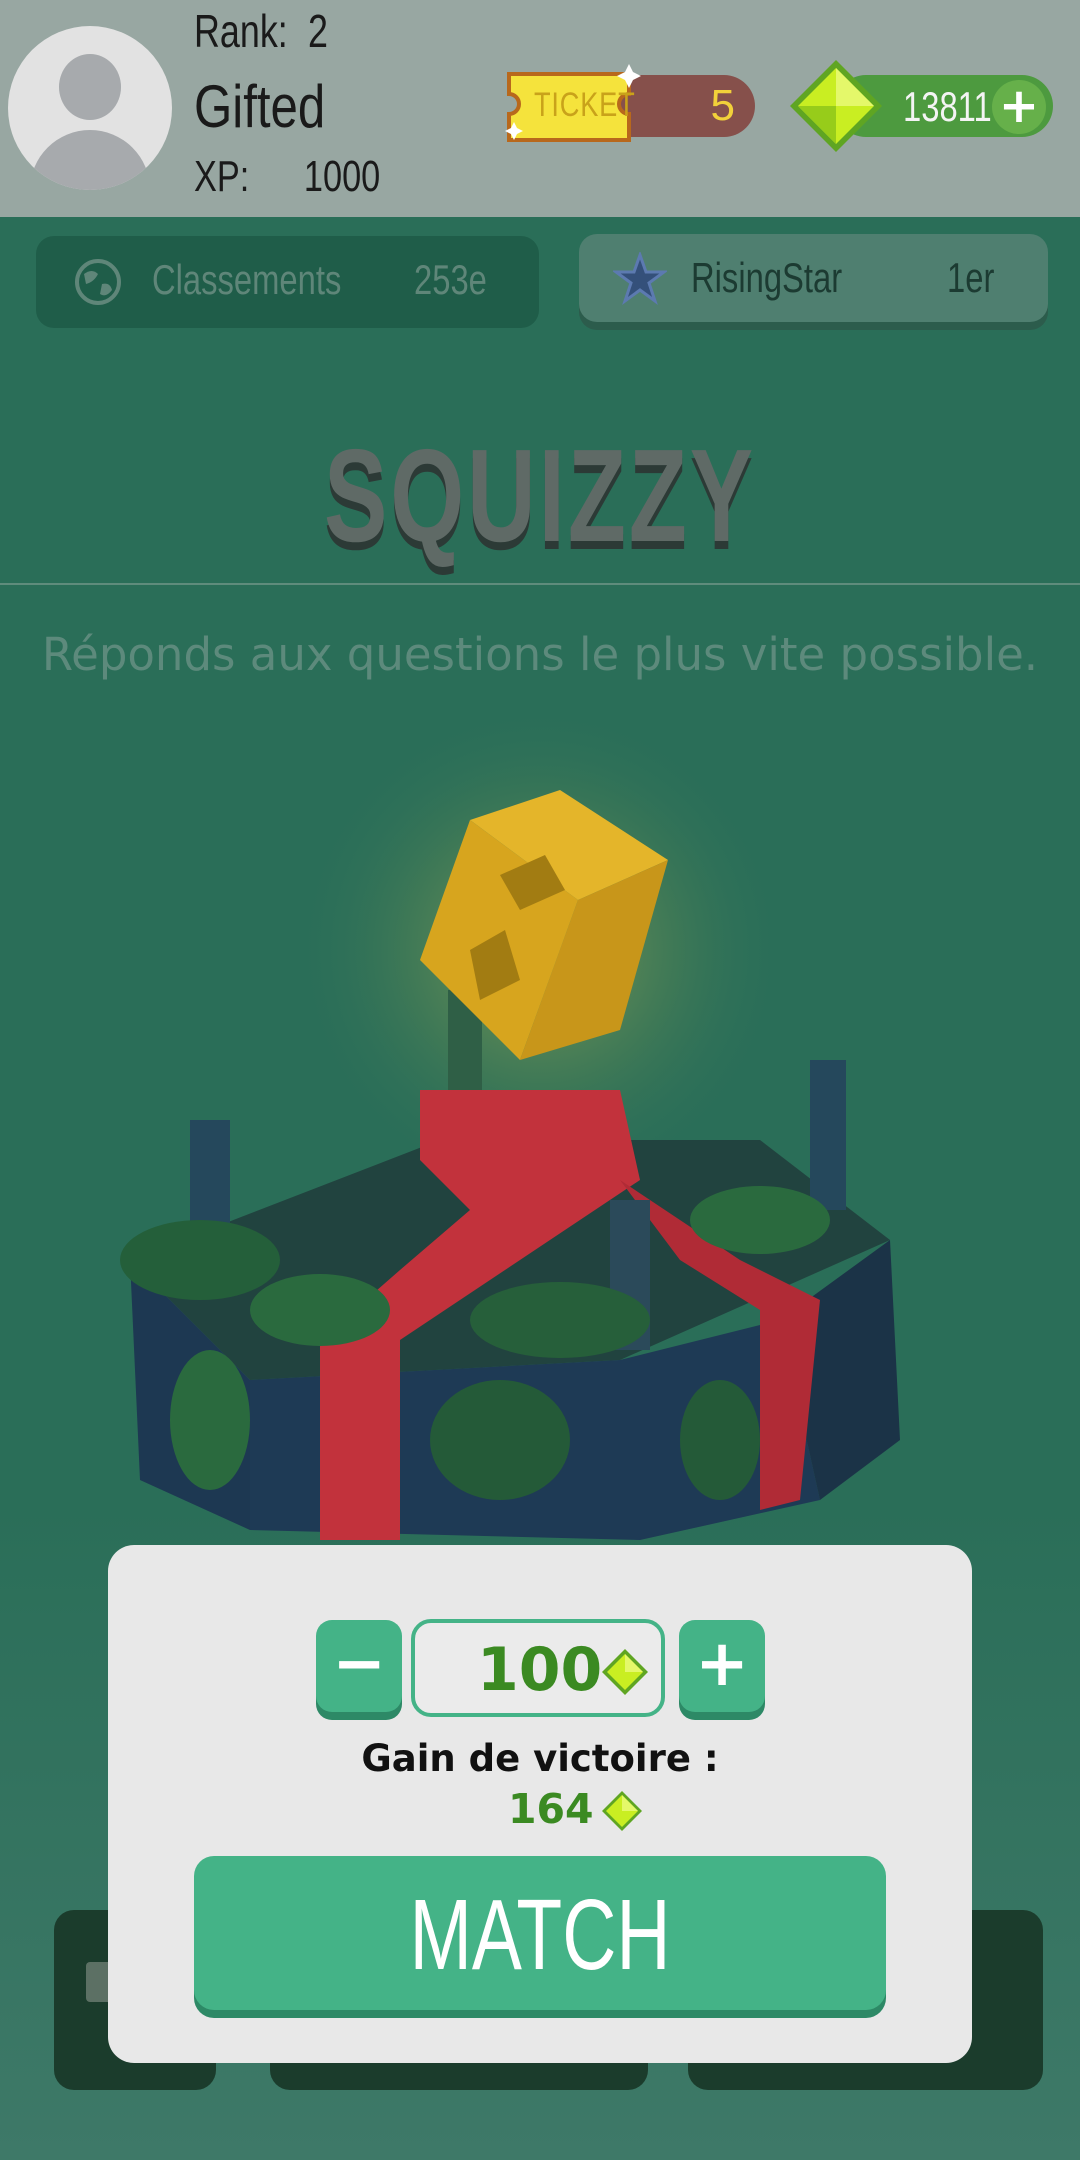 This screenshot has width=1080, height=2160. I want to click on increase-bet-button: +, so click(722, 1666).